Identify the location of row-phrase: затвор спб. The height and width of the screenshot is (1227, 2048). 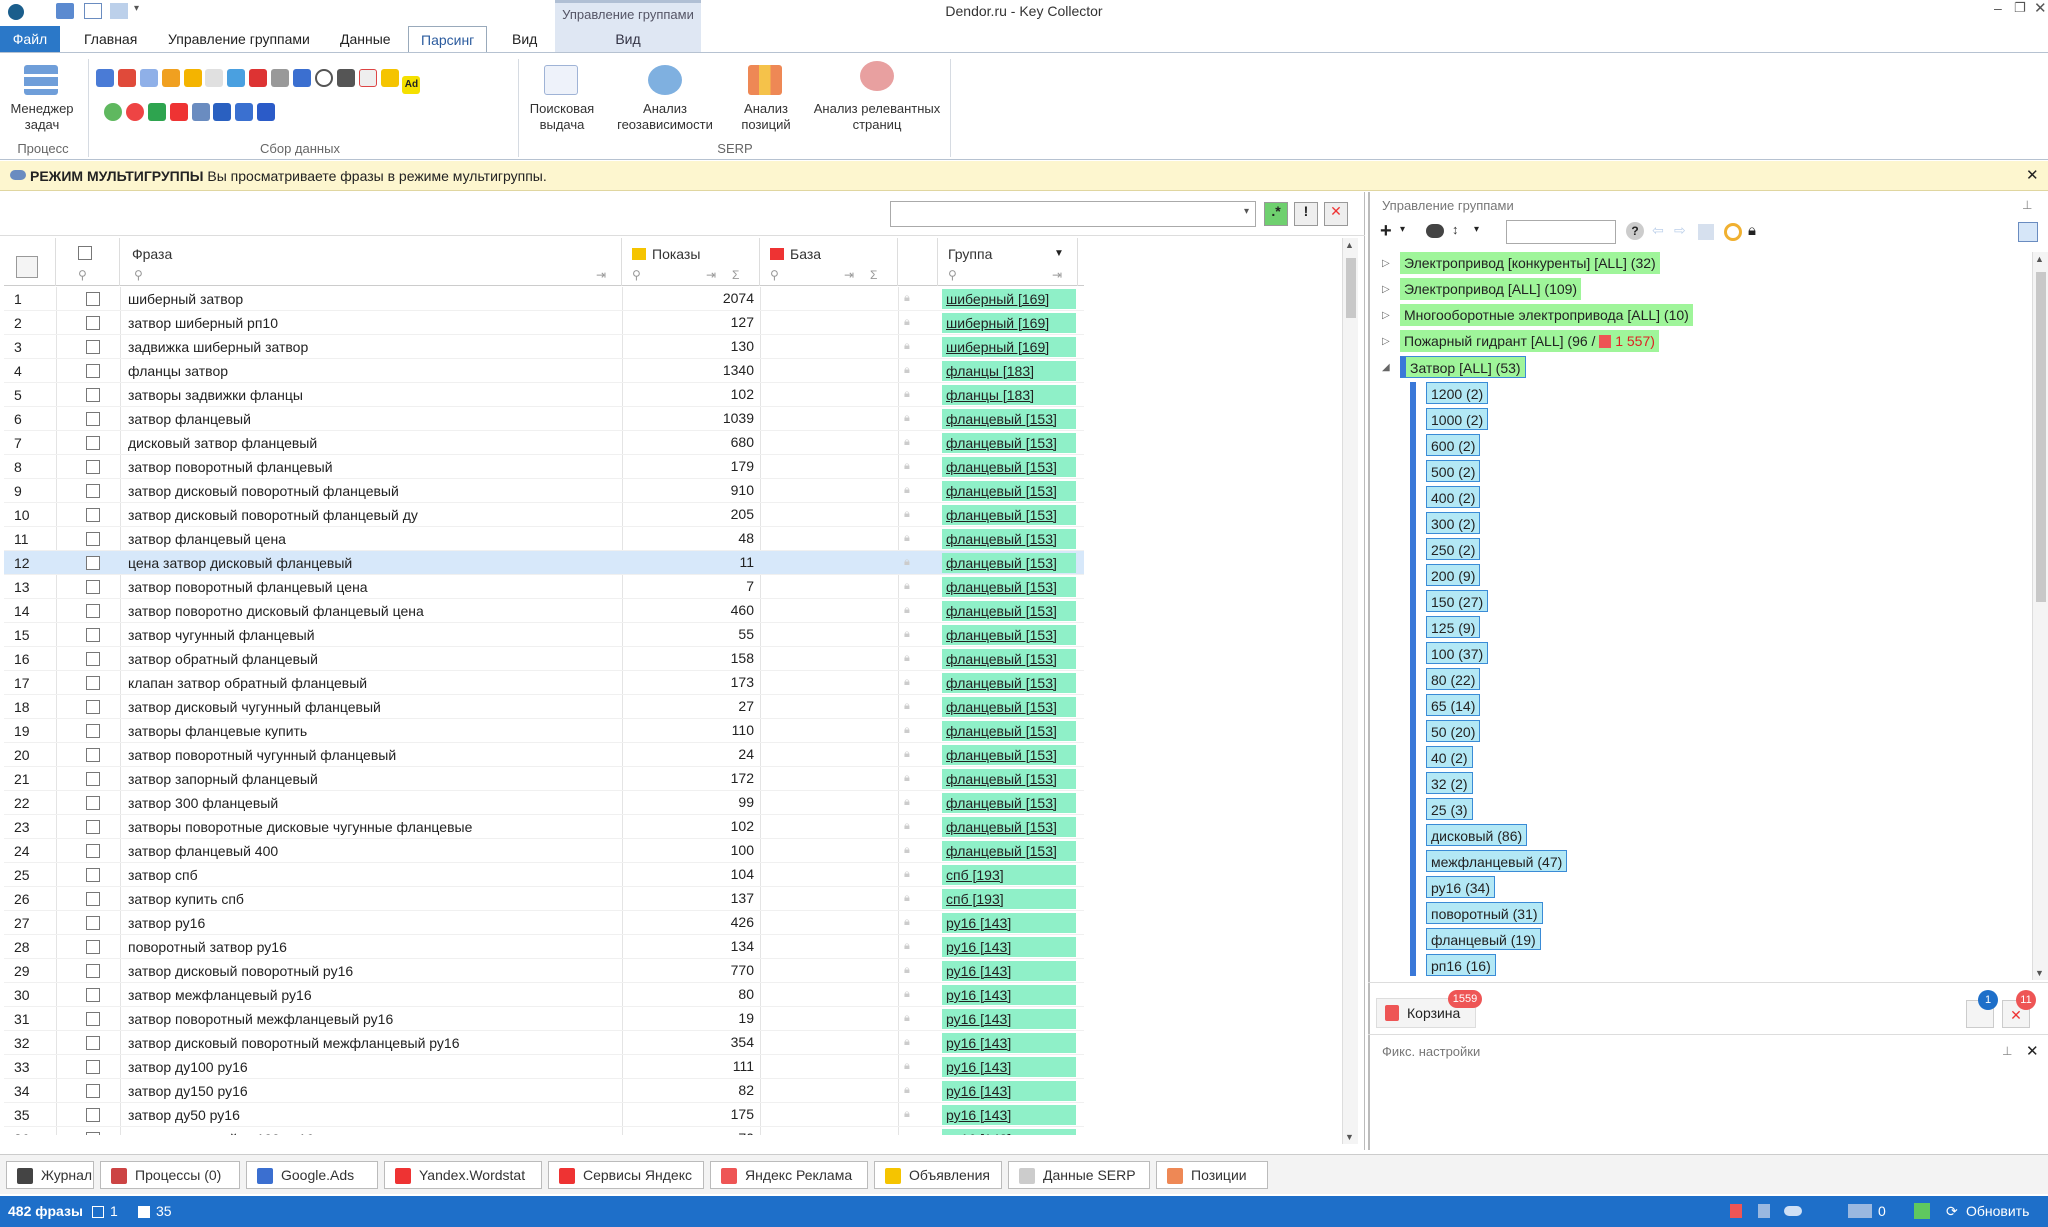
(163, 875).